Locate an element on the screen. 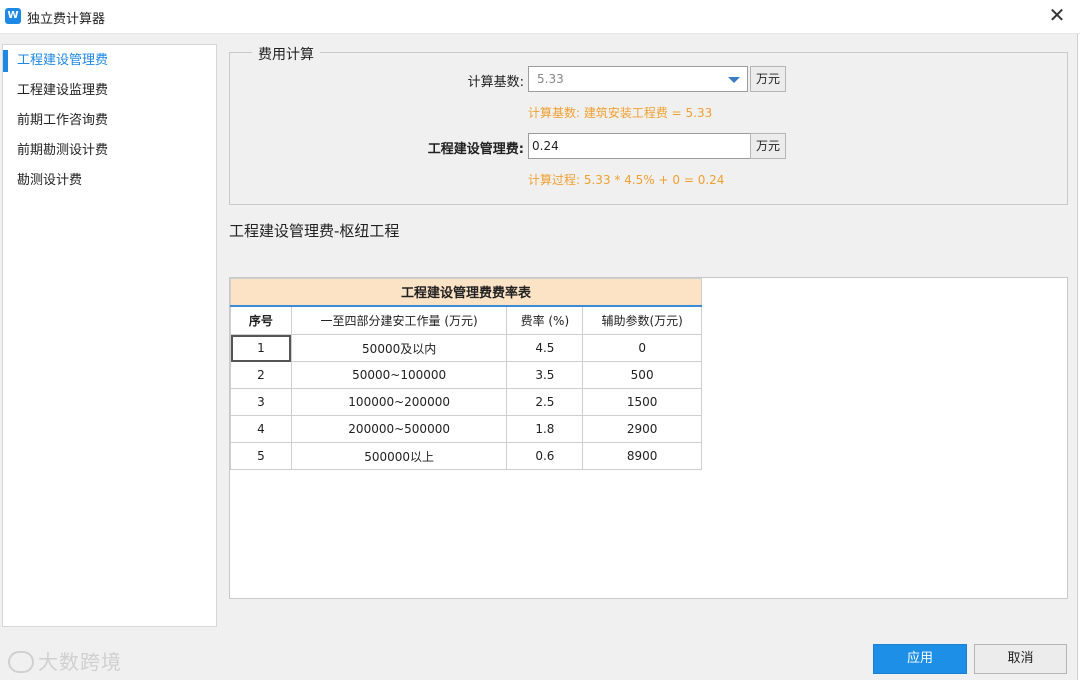  sidebar-item-survey-design-fee: 勘测设计费 is located at coordinates (109, 181).